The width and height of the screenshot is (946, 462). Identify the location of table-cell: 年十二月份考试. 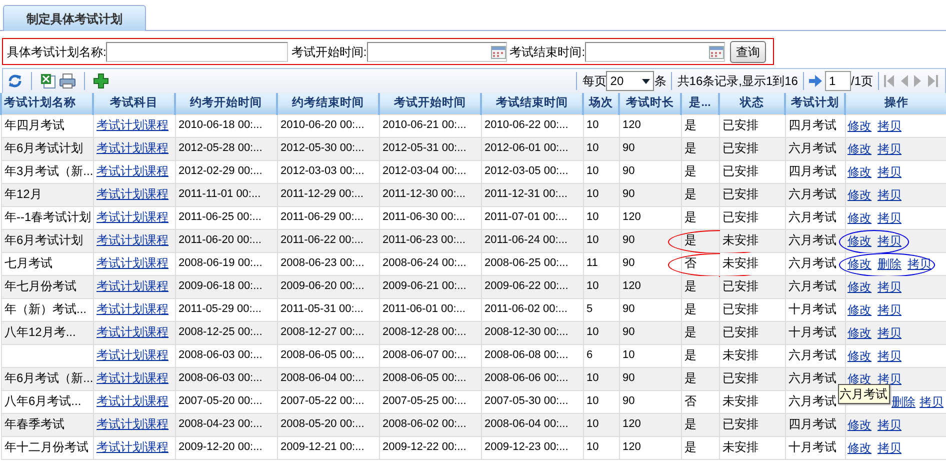
(46, 447).